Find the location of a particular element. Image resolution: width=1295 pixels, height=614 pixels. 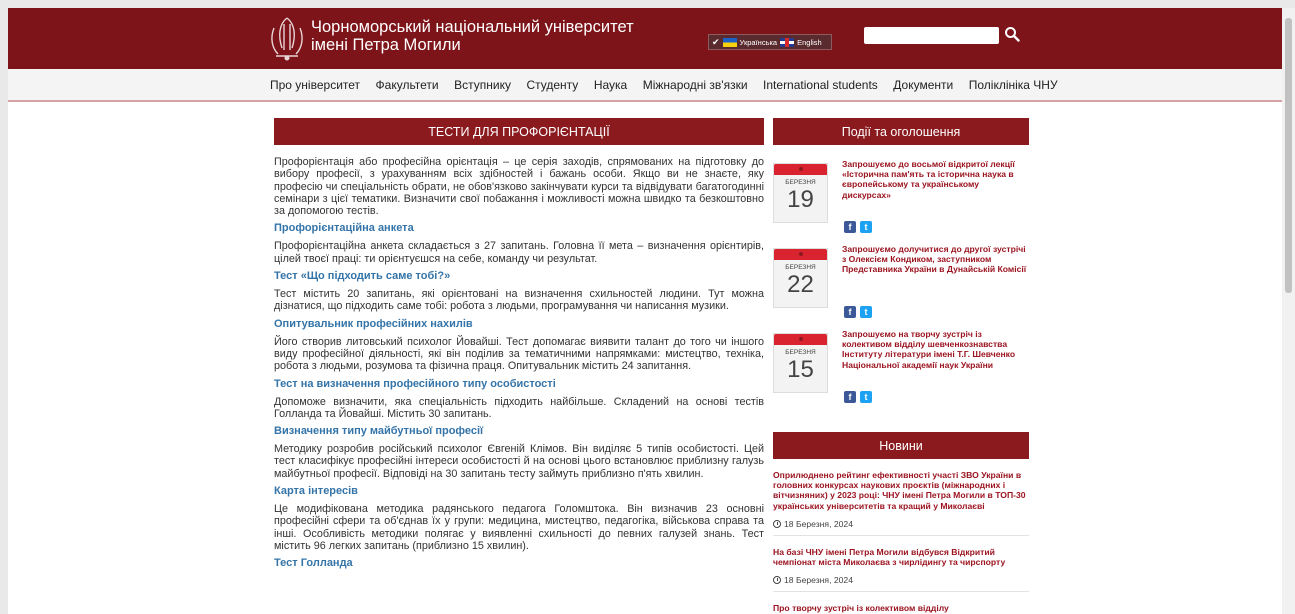

university-name-line2: імені Петра Могили is located at coordinates (386, 45).